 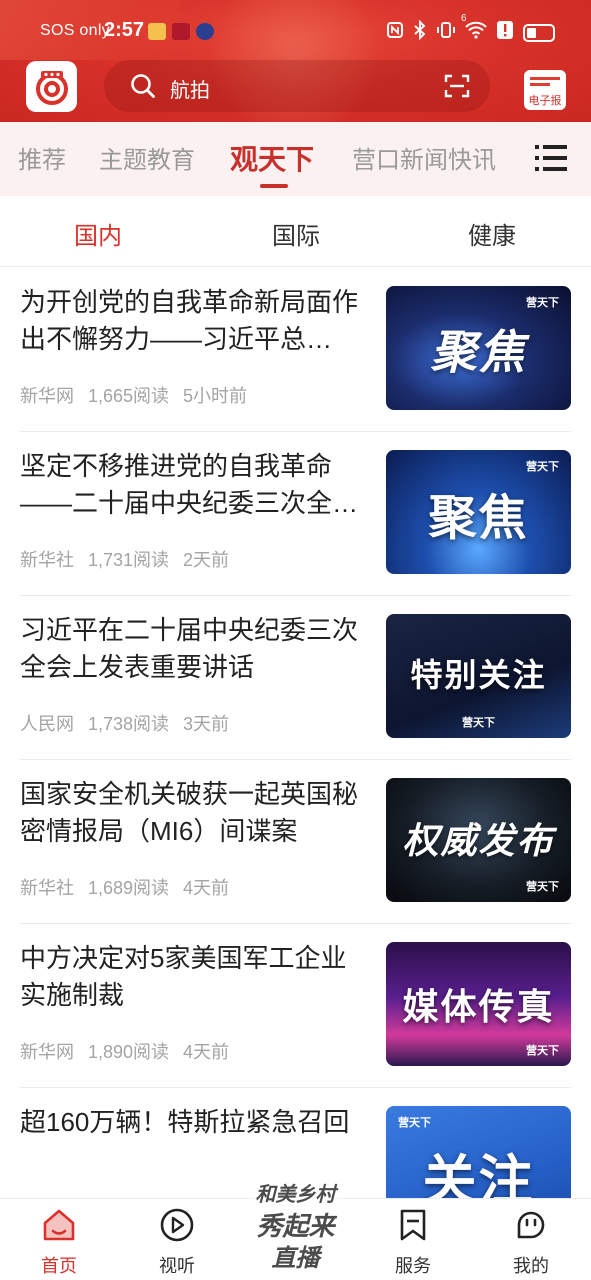 I want to click on news-reads: 1,890阅读, so click(x=129, y=1052).